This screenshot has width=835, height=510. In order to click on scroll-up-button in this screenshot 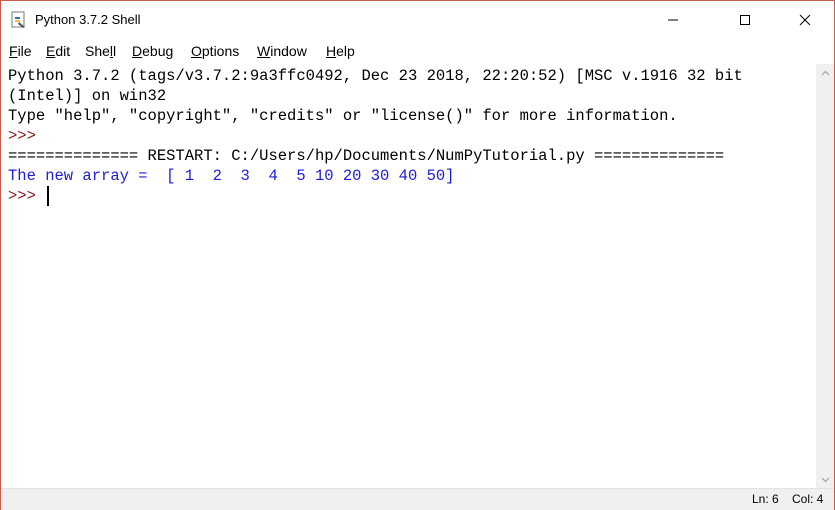, I will do `click(825, 72)`.